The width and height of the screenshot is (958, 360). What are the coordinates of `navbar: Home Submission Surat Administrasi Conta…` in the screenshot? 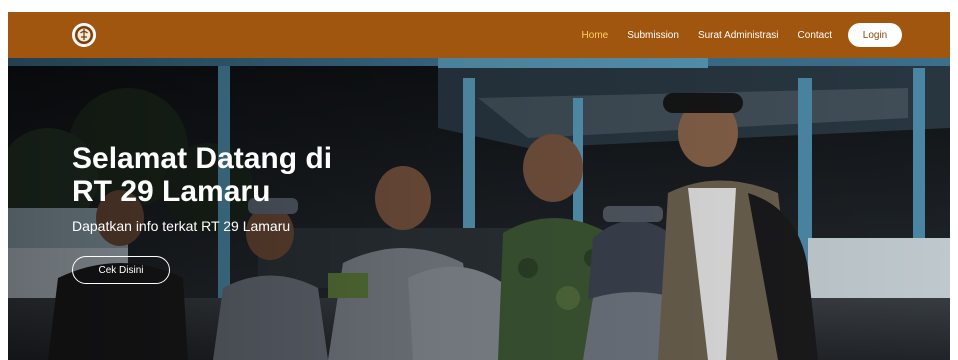 It's located at (479, 35).